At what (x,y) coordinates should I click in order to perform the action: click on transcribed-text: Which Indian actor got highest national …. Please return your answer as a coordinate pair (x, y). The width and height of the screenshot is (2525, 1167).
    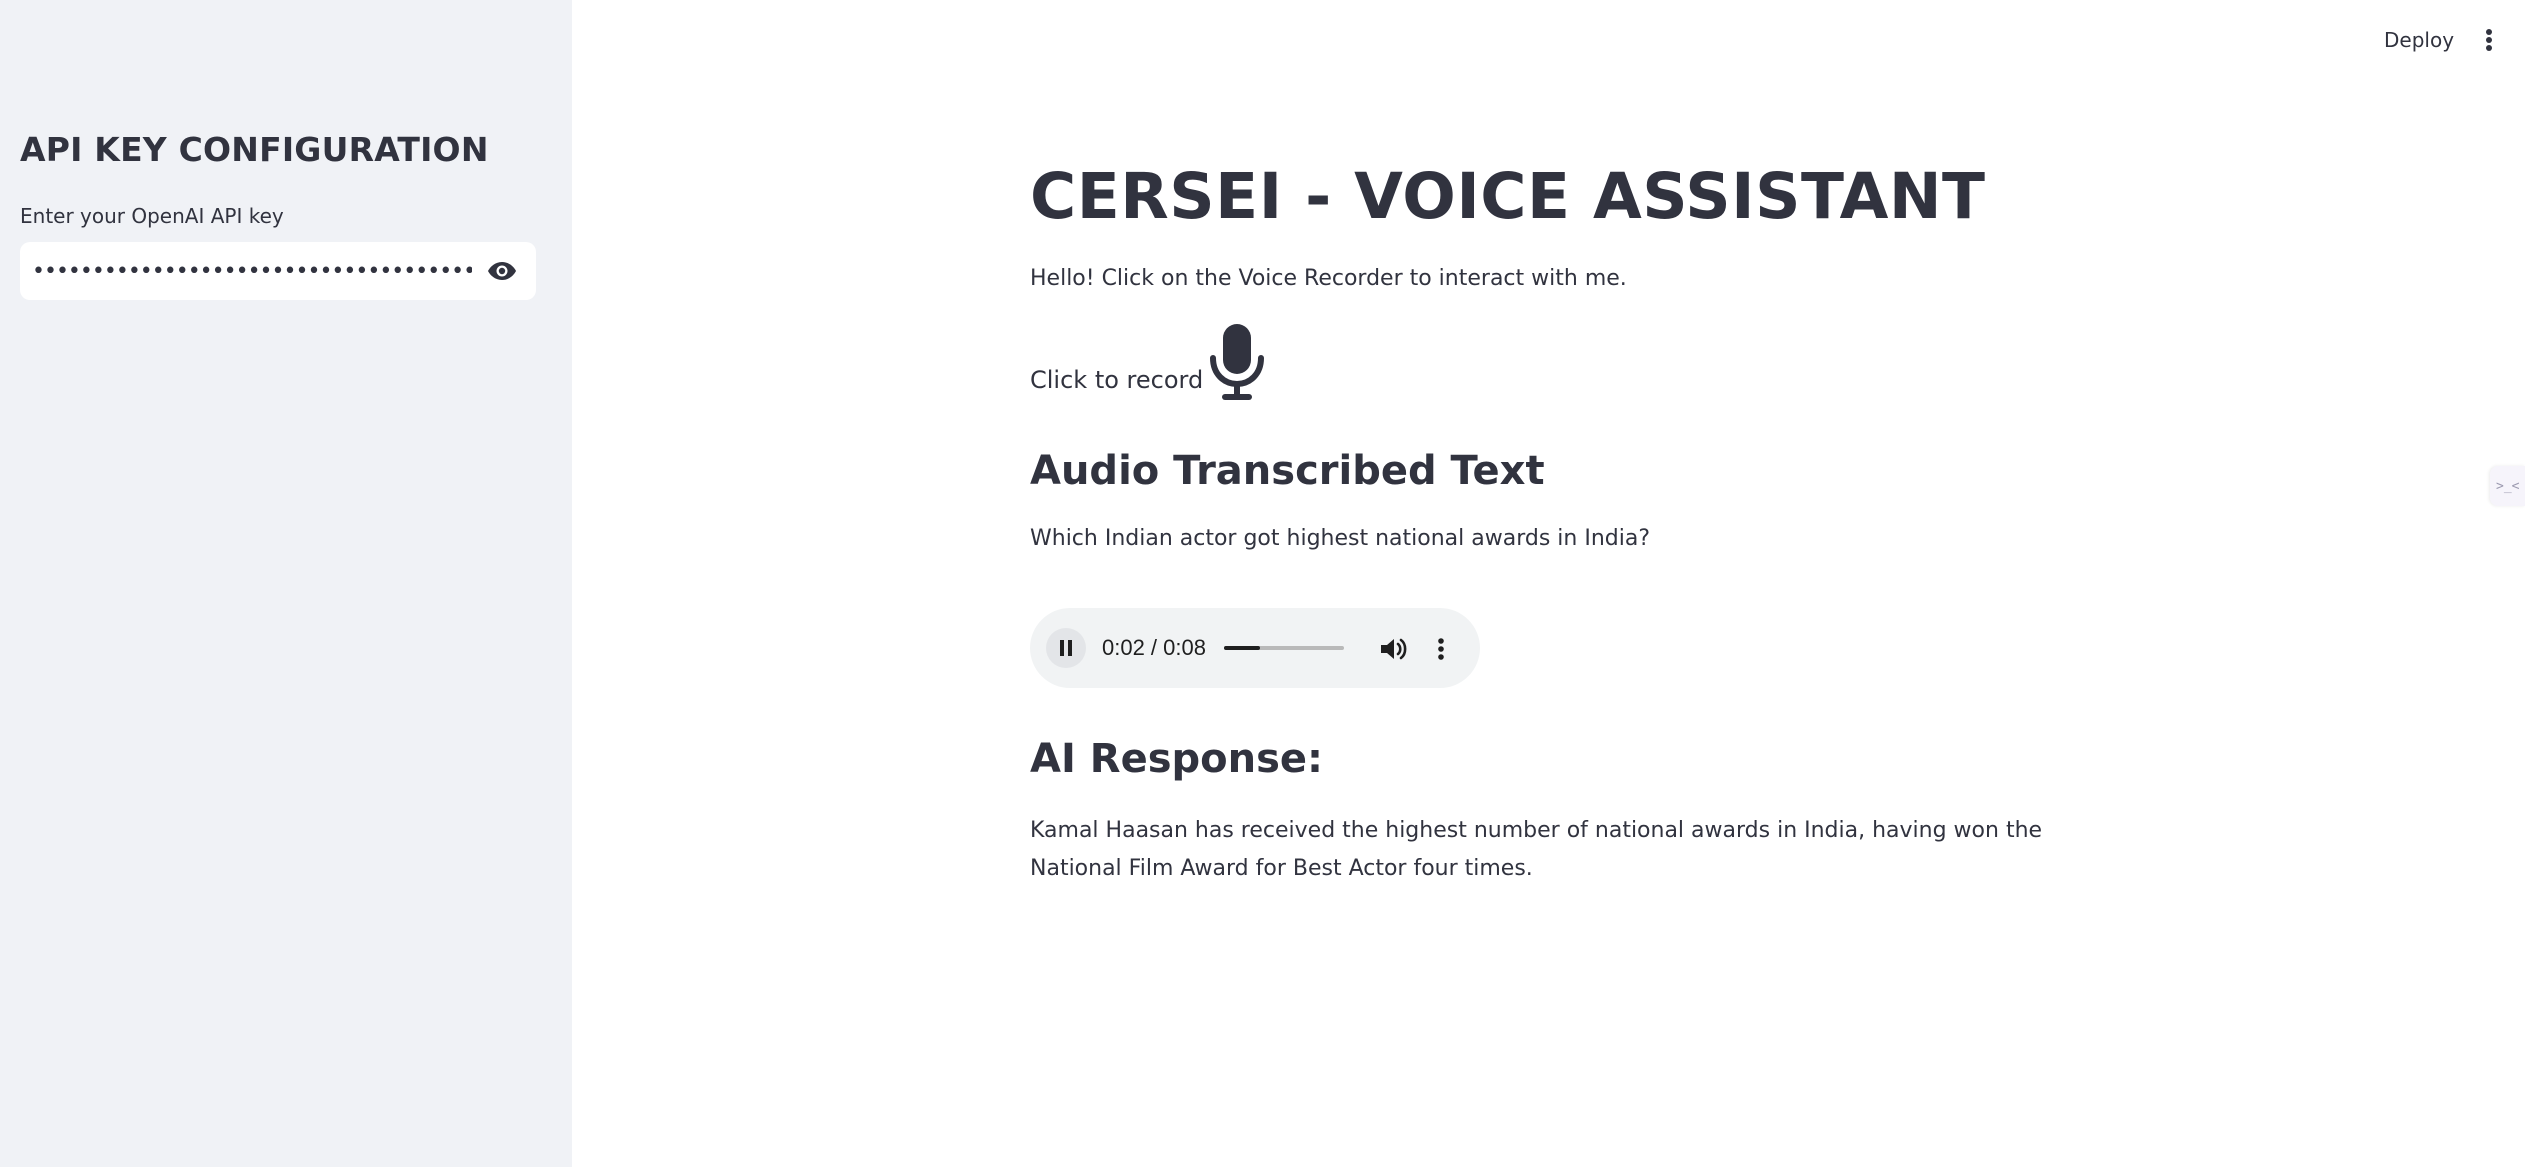
    Looking at the image, I should click on (1340, 538).